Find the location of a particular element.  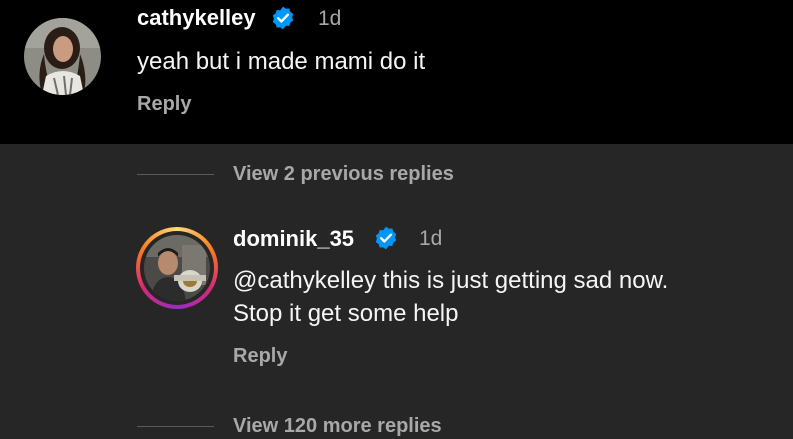

story-ring is located at coordinates (177, 268).